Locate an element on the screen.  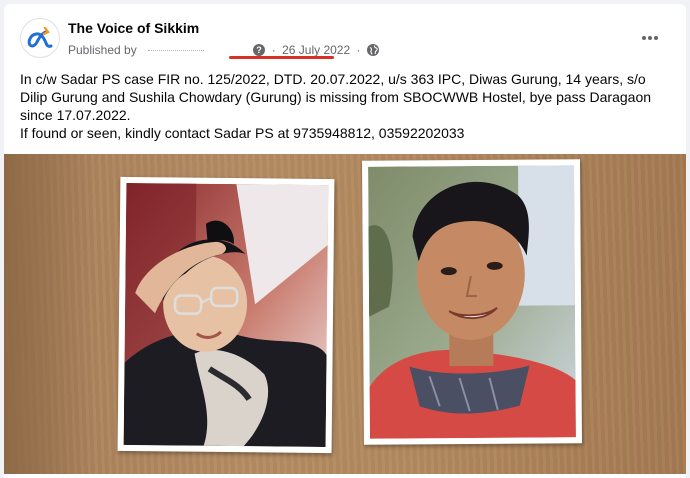
more-options-button is located at coordinates (650, 38).